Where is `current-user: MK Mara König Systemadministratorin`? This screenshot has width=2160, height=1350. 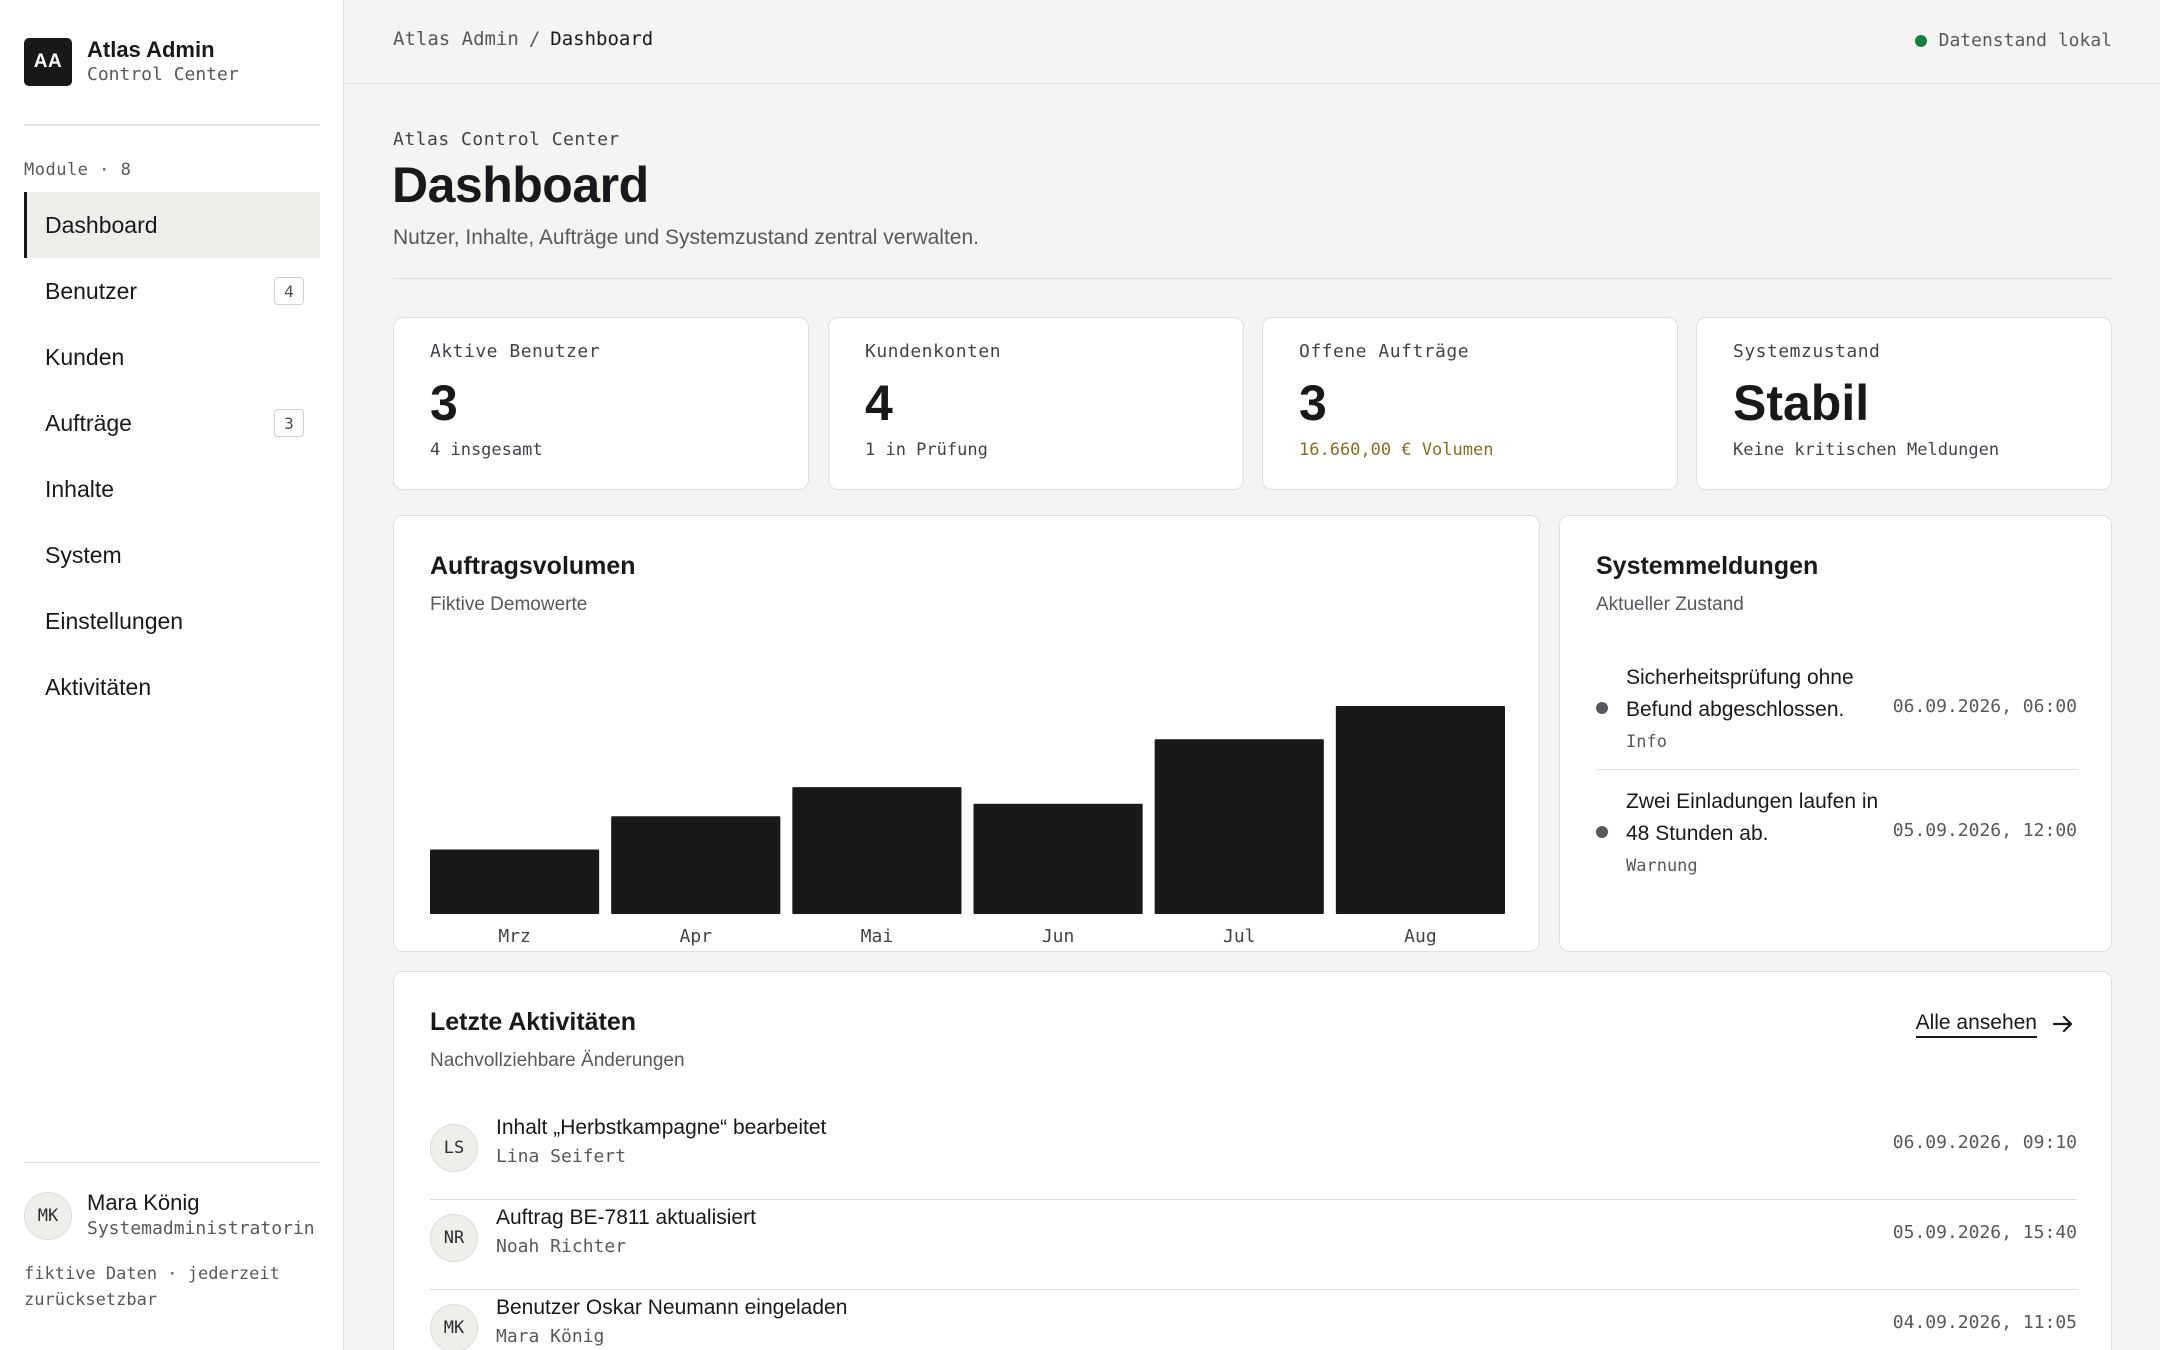 current-user: MK Mara König Systemadministratorin is located at coordinates (169, 1216).